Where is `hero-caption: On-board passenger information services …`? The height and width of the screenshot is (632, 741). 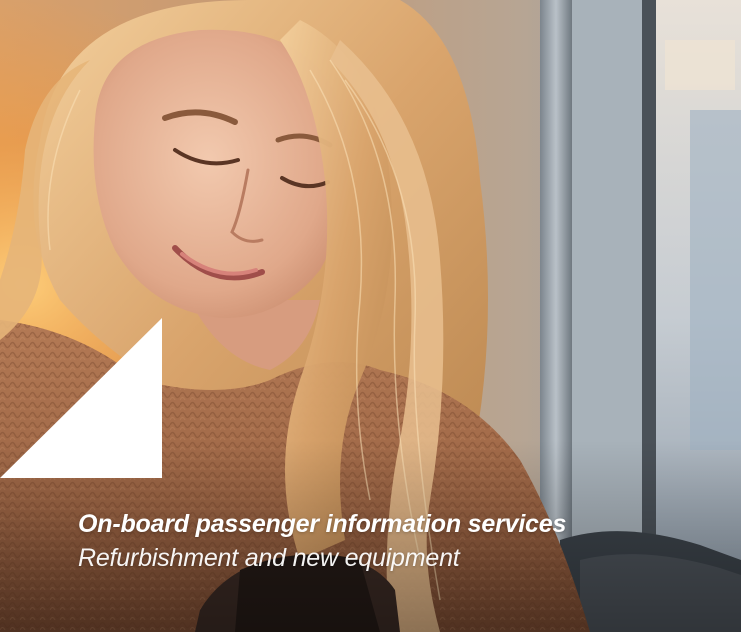 hero-caption: On-board passenger information services … is located at coordinates (399, 541).